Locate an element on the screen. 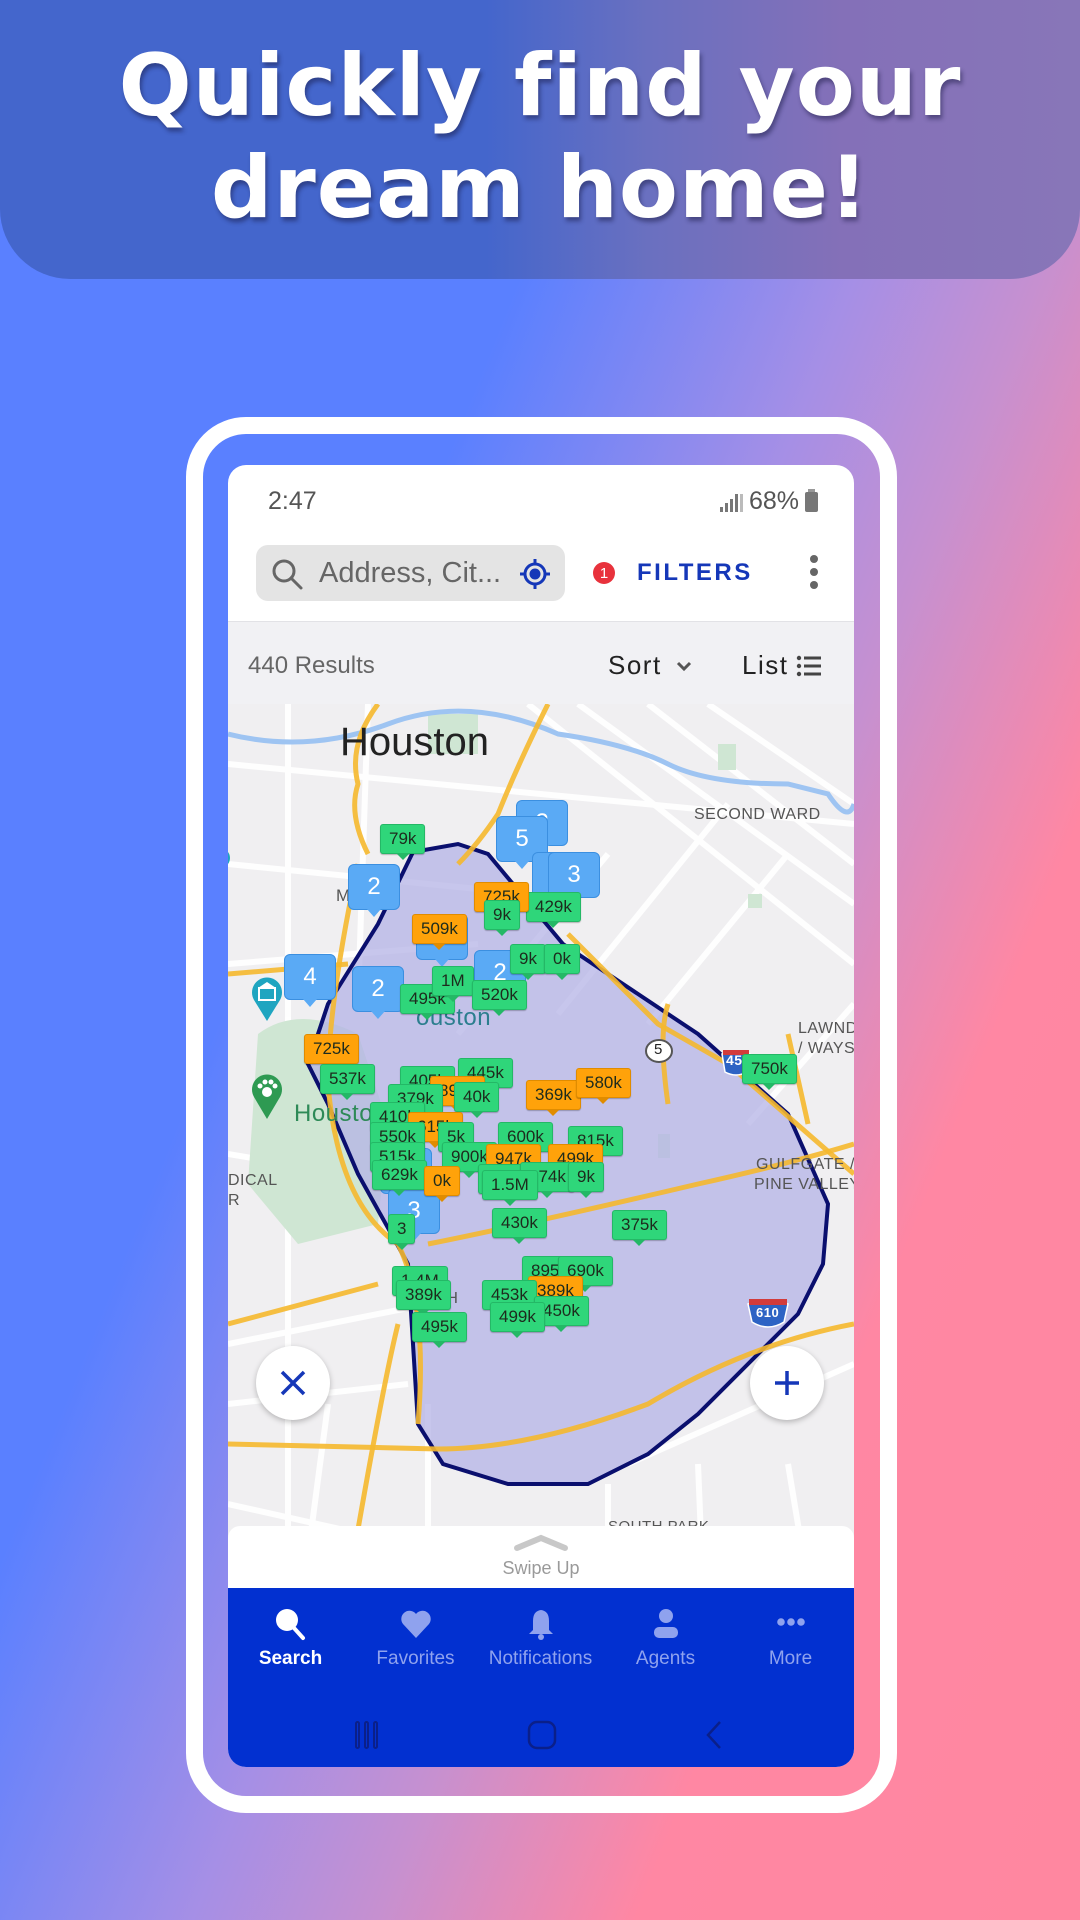 This screenshot has width=1080, height=1920. swipe-up-sheet: Swipe Up is located at coordinates (541, 1557).